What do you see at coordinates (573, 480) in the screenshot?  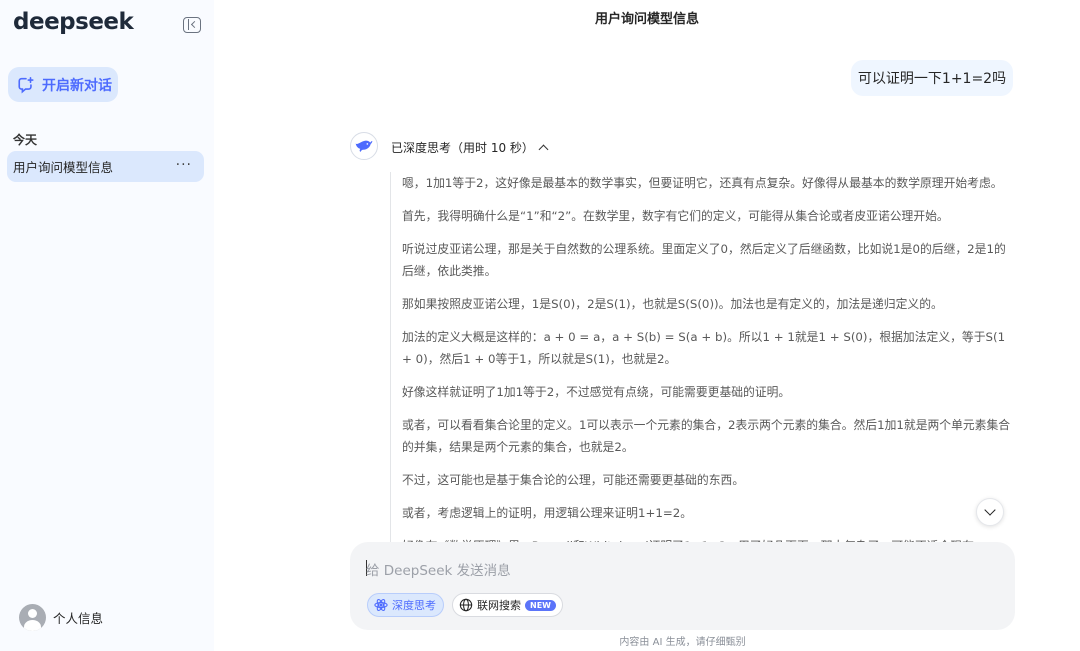 I see `thinking-paragraph: 不过，这可能也是基于集合论的公理，可能还需要更基础的东西。` at bounding box center [573, 480].